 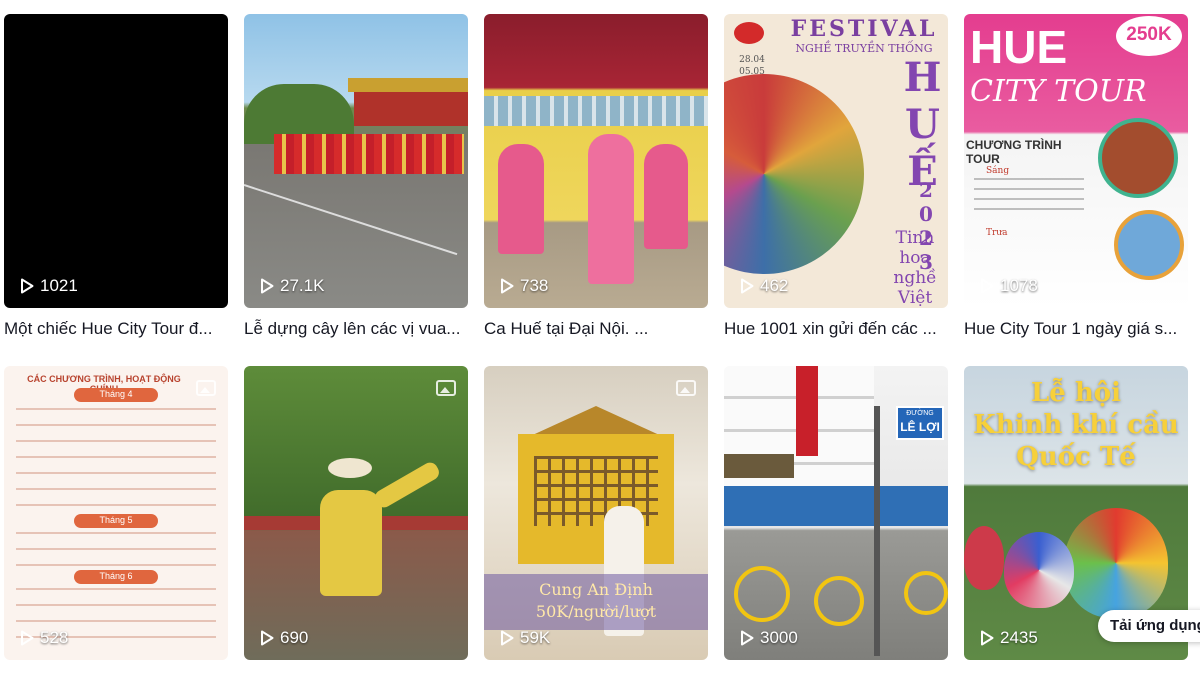 I want to click on view-count-value: 59K, so click(x=535, y=637).